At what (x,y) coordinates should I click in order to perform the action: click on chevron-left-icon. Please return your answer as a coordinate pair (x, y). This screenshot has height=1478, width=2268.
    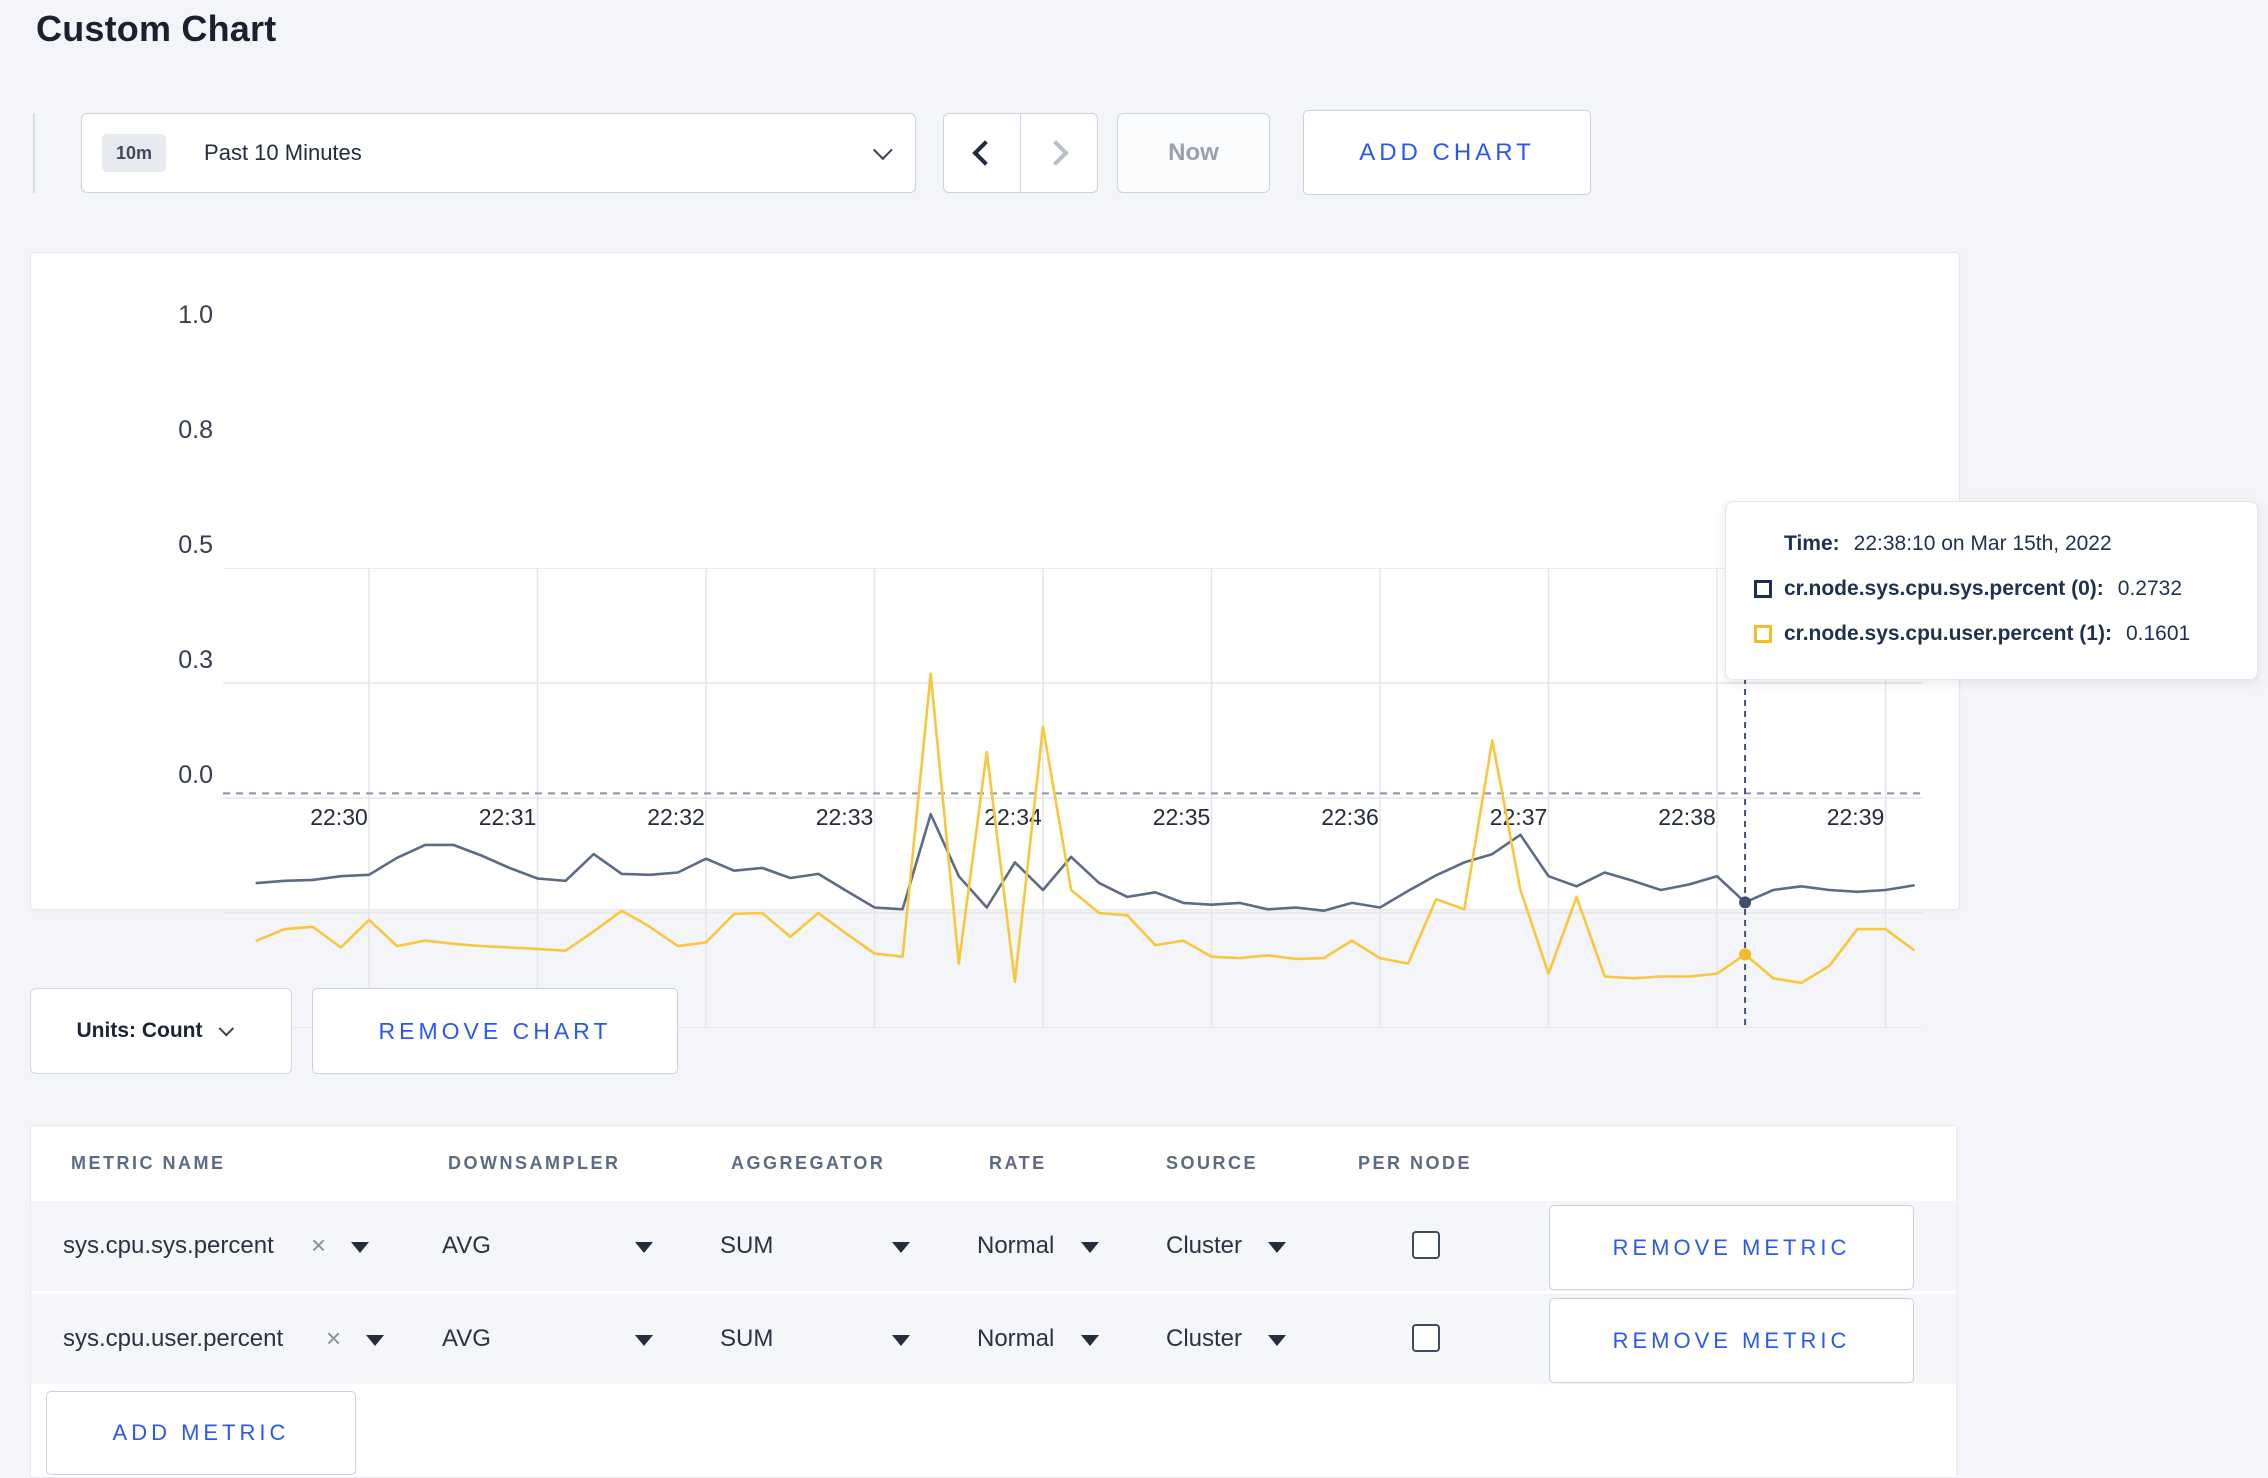
    Looking at the image, I should click on (985, 153).